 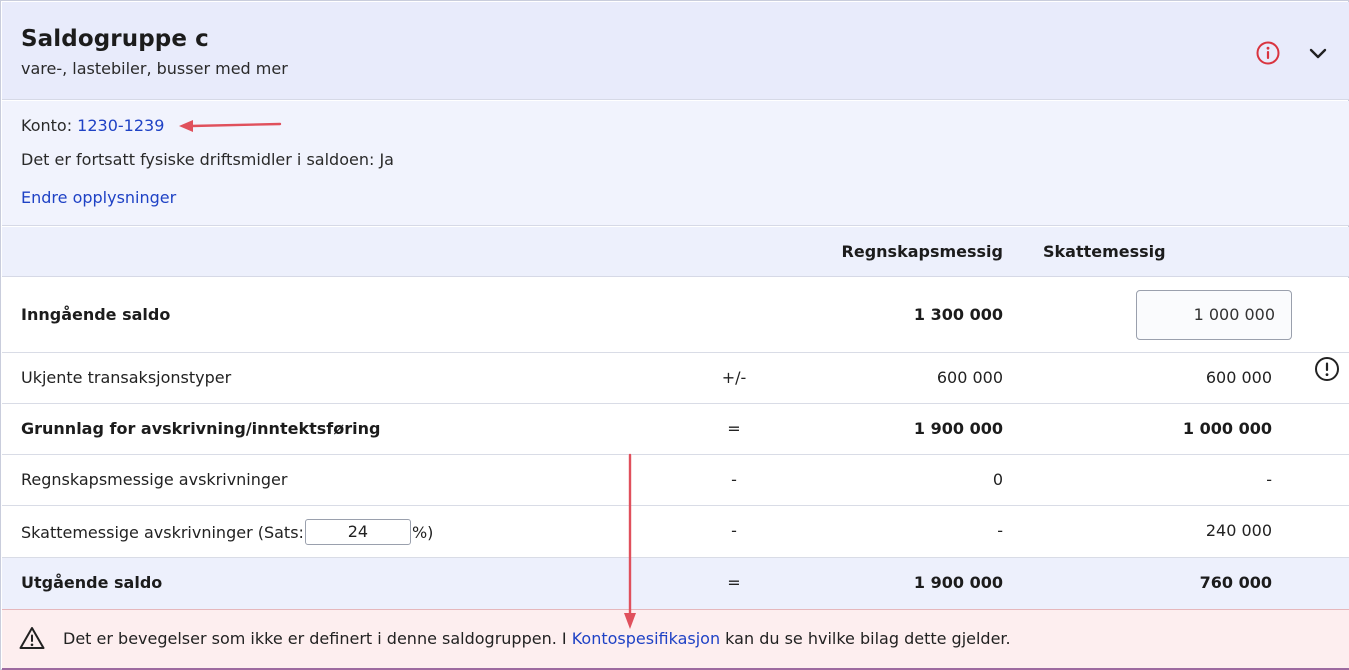 What do you see at coordinates (675, 315) in the screenshot?
I see `table-row-inngaende-saldo: Inngående saldo 1 300 000 1 000 000` at bounding box center [675, 315].